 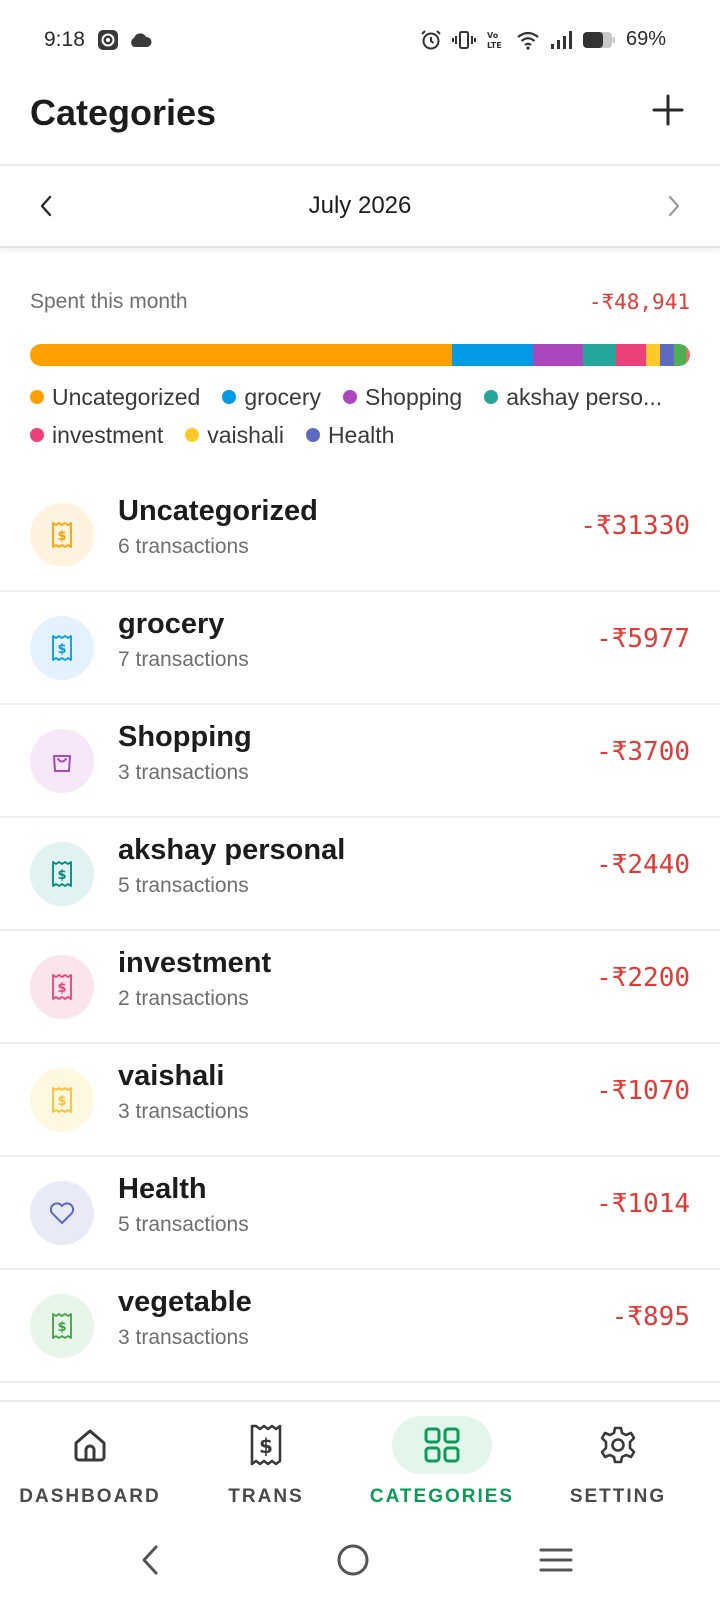 What do you see at coordinates (140, 42) in the screenshot?
I see `cloud-icon` at bounding box center [140, 42].